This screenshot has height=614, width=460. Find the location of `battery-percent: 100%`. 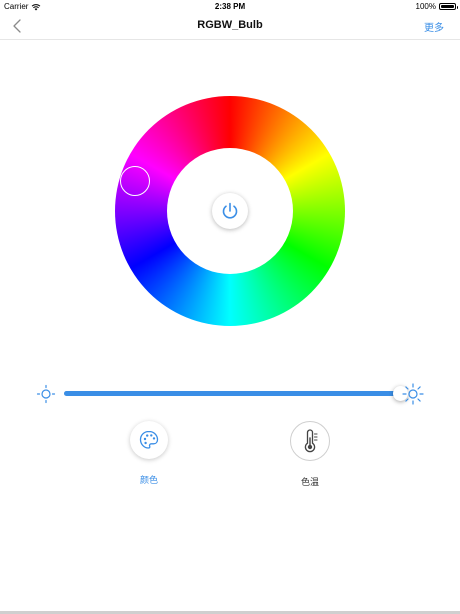

battery-percent: 100% is located at coordinates (425, 6).